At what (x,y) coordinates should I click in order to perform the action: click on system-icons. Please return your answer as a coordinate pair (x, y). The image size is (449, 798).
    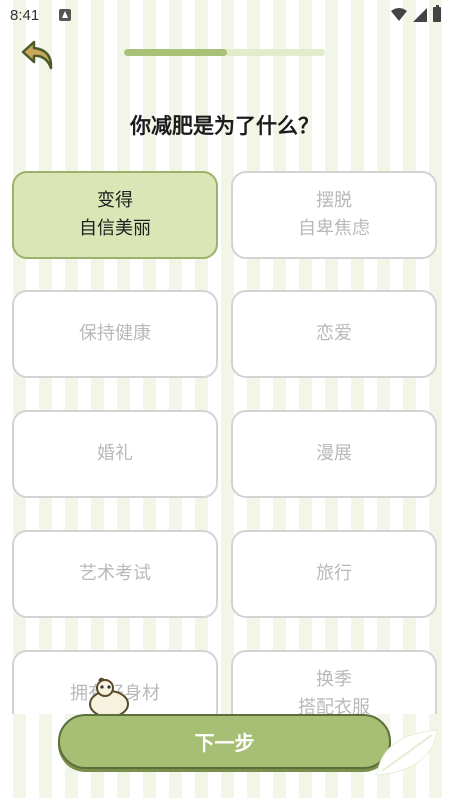
    Looking at the image, I should click on (416, 13).